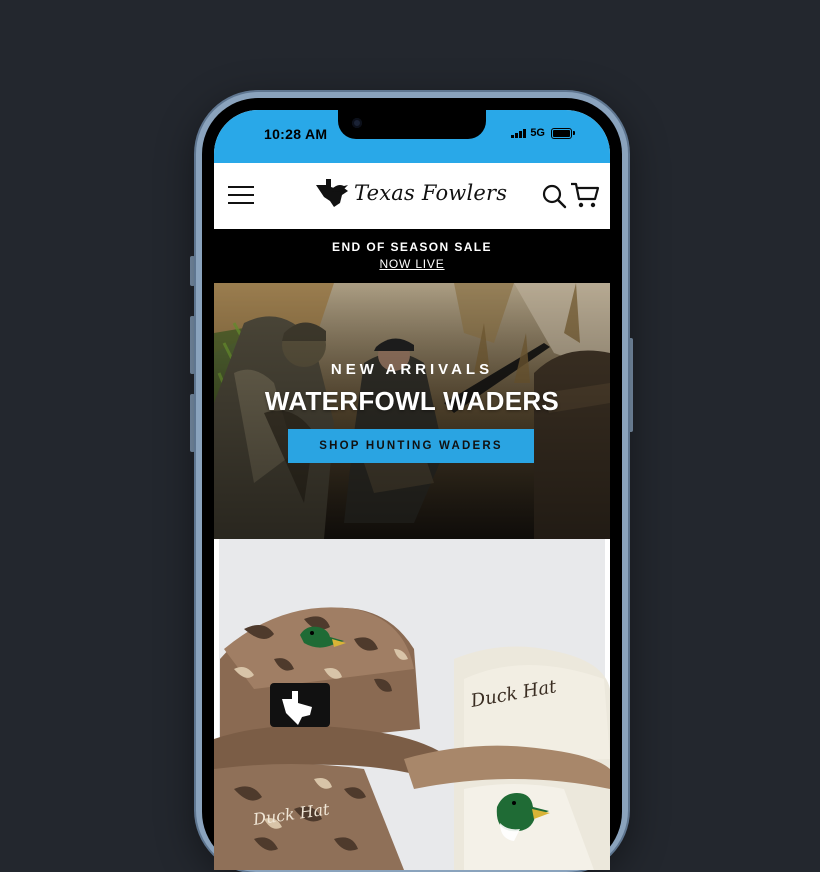  Describe the element at coordinates (431, 193) in the screenshot. I see `logo-text: Texas Fowlers` at that location.